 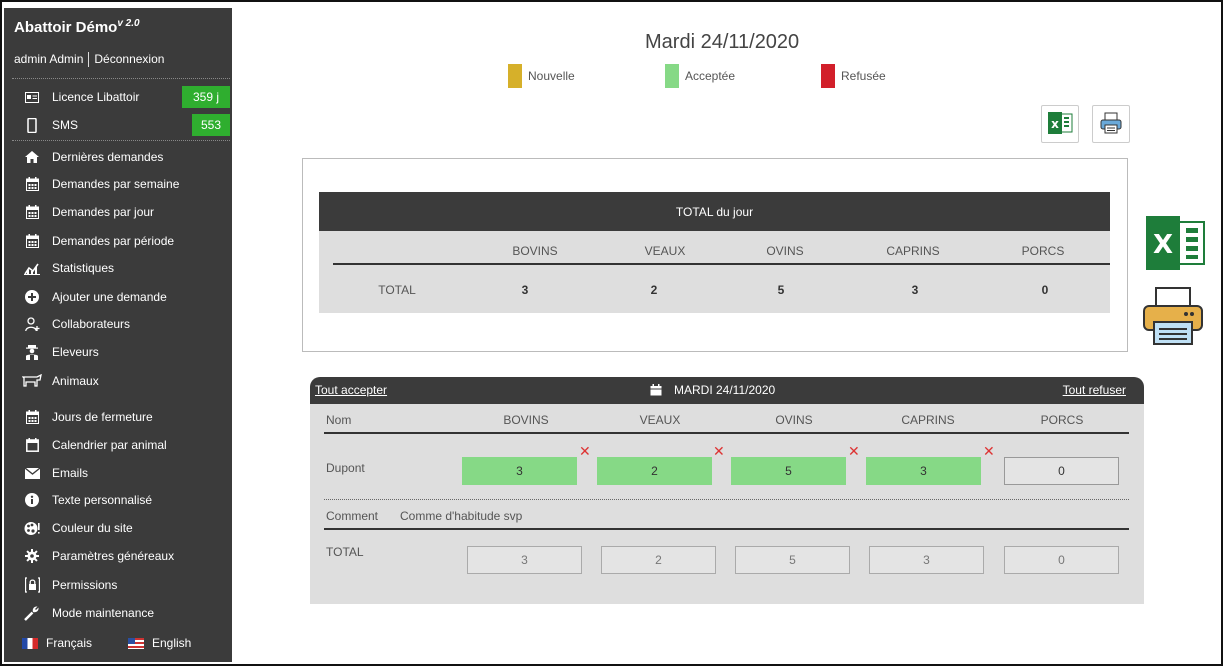 I want to click on legend-acceptee: Acceptée, so click(x=700, y=76).